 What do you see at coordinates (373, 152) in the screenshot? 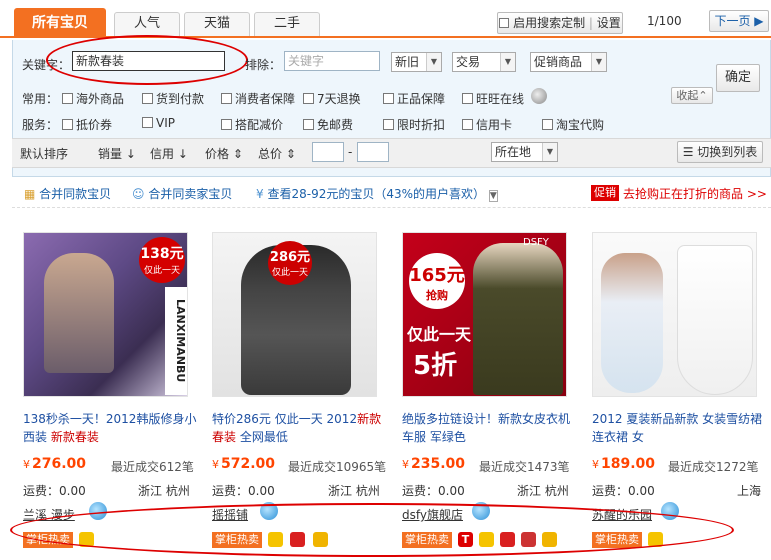
I see `price-max-input` at bounding box center [373, 152].